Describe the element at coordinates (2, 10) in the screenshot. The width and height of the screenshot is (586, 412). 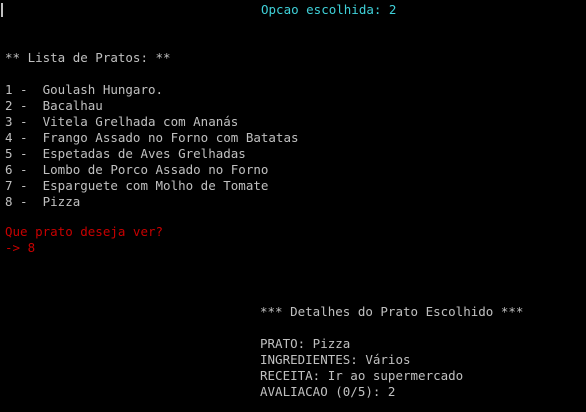
I see `cursor-marker` at that location.